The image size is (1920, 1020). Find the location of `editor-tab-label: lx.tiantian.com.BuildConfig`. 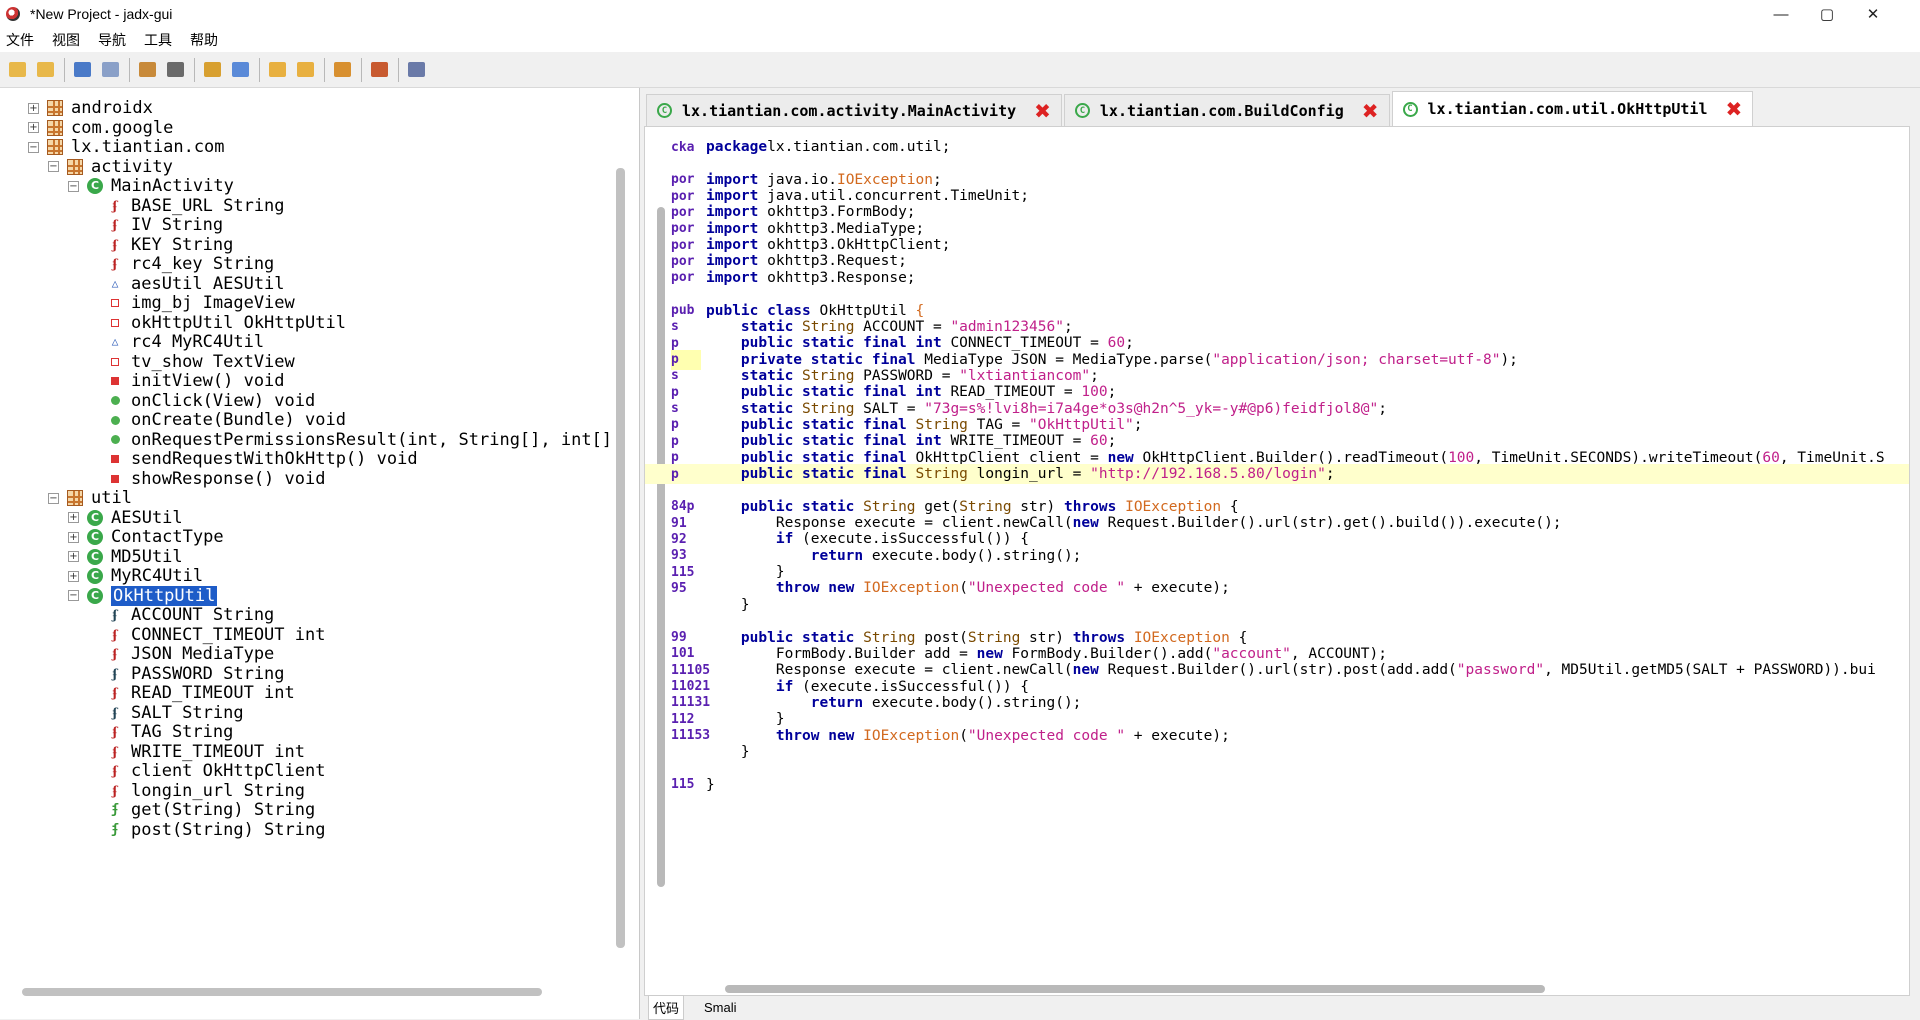

editor-tab-label: lx.tiantian.com.BuildConfig is located at coordinates (1221, 110).